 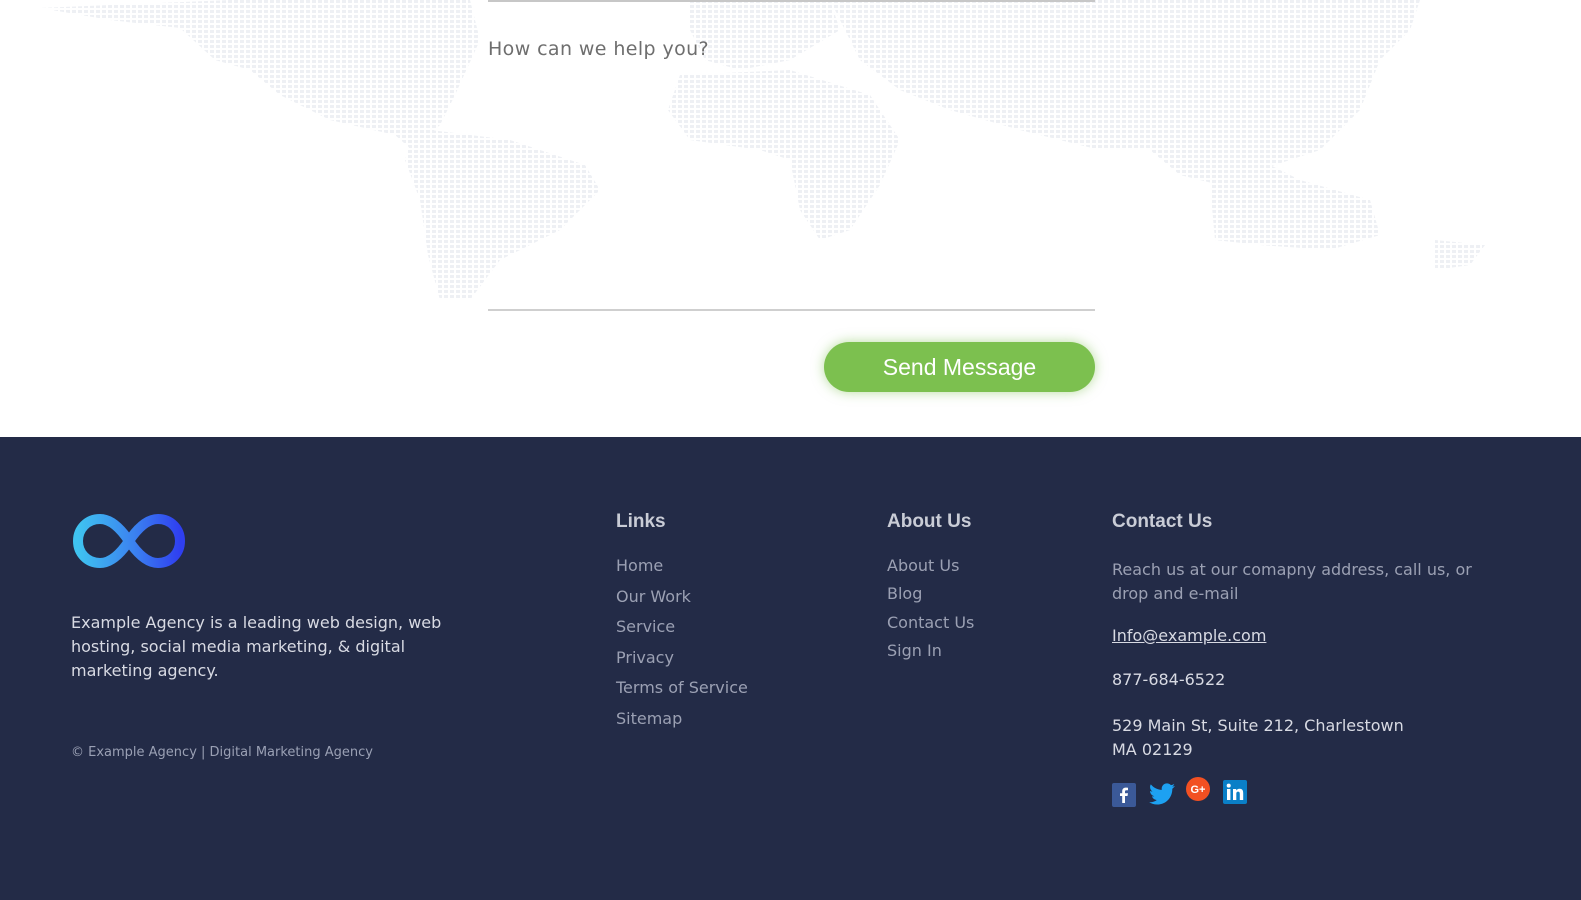 What do you see at coordinates (1152, 749) in the screenshot?
I see `address-line-2: MA 02129` at bounding box center [1152, 749].